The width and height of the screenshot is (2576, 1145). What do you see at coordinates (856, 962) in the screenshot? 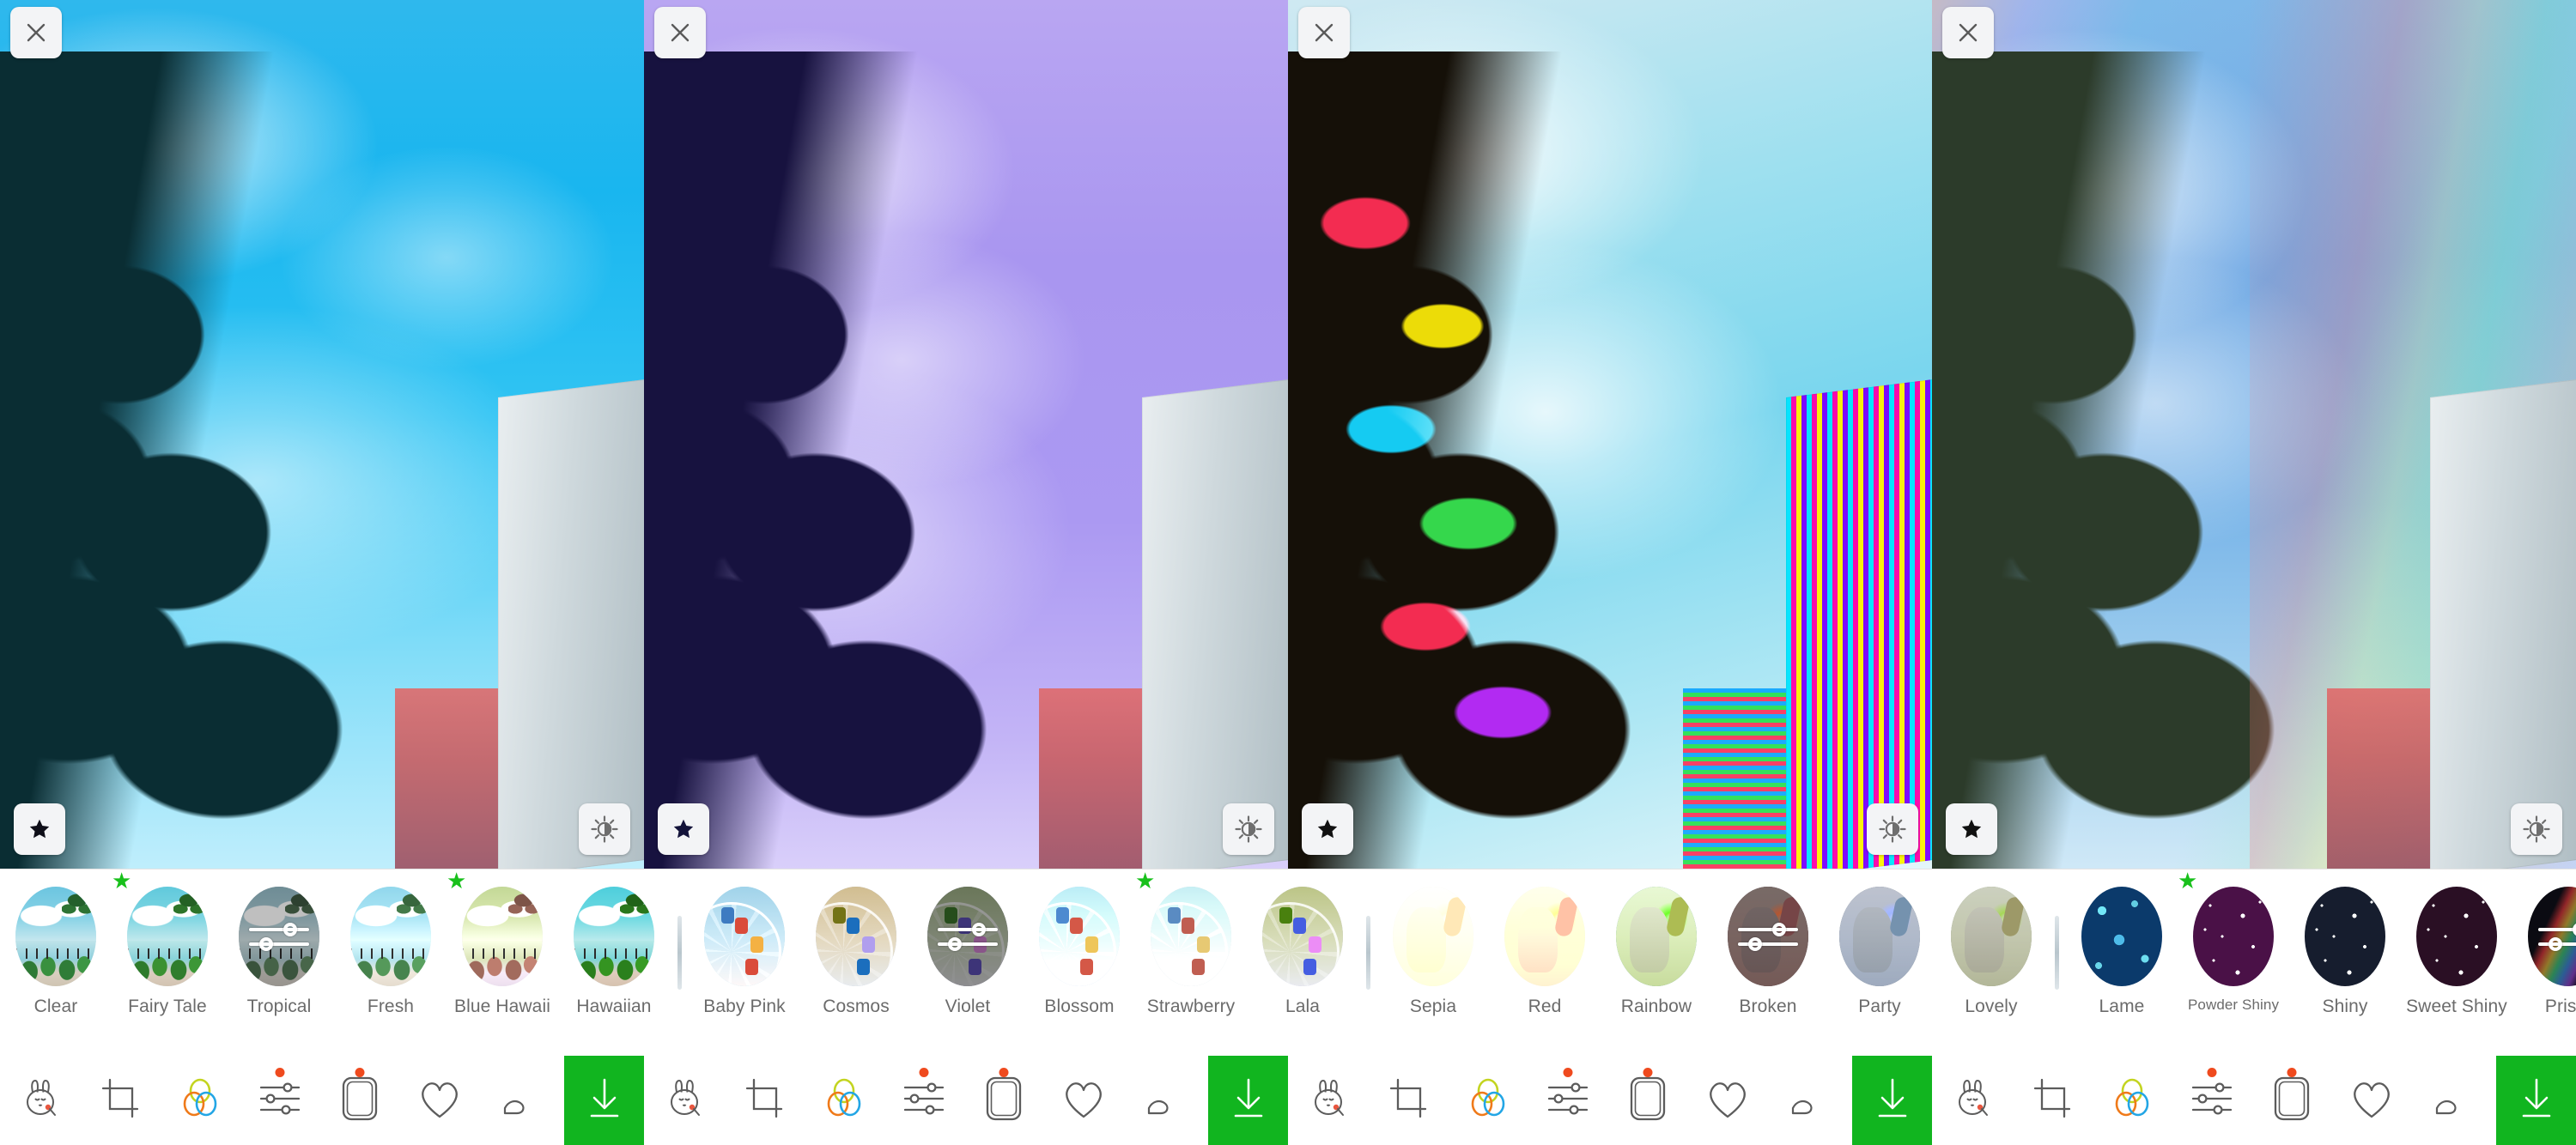
I see `filter-item-cosmos: Cosmos` at bounding box center [856, 962].